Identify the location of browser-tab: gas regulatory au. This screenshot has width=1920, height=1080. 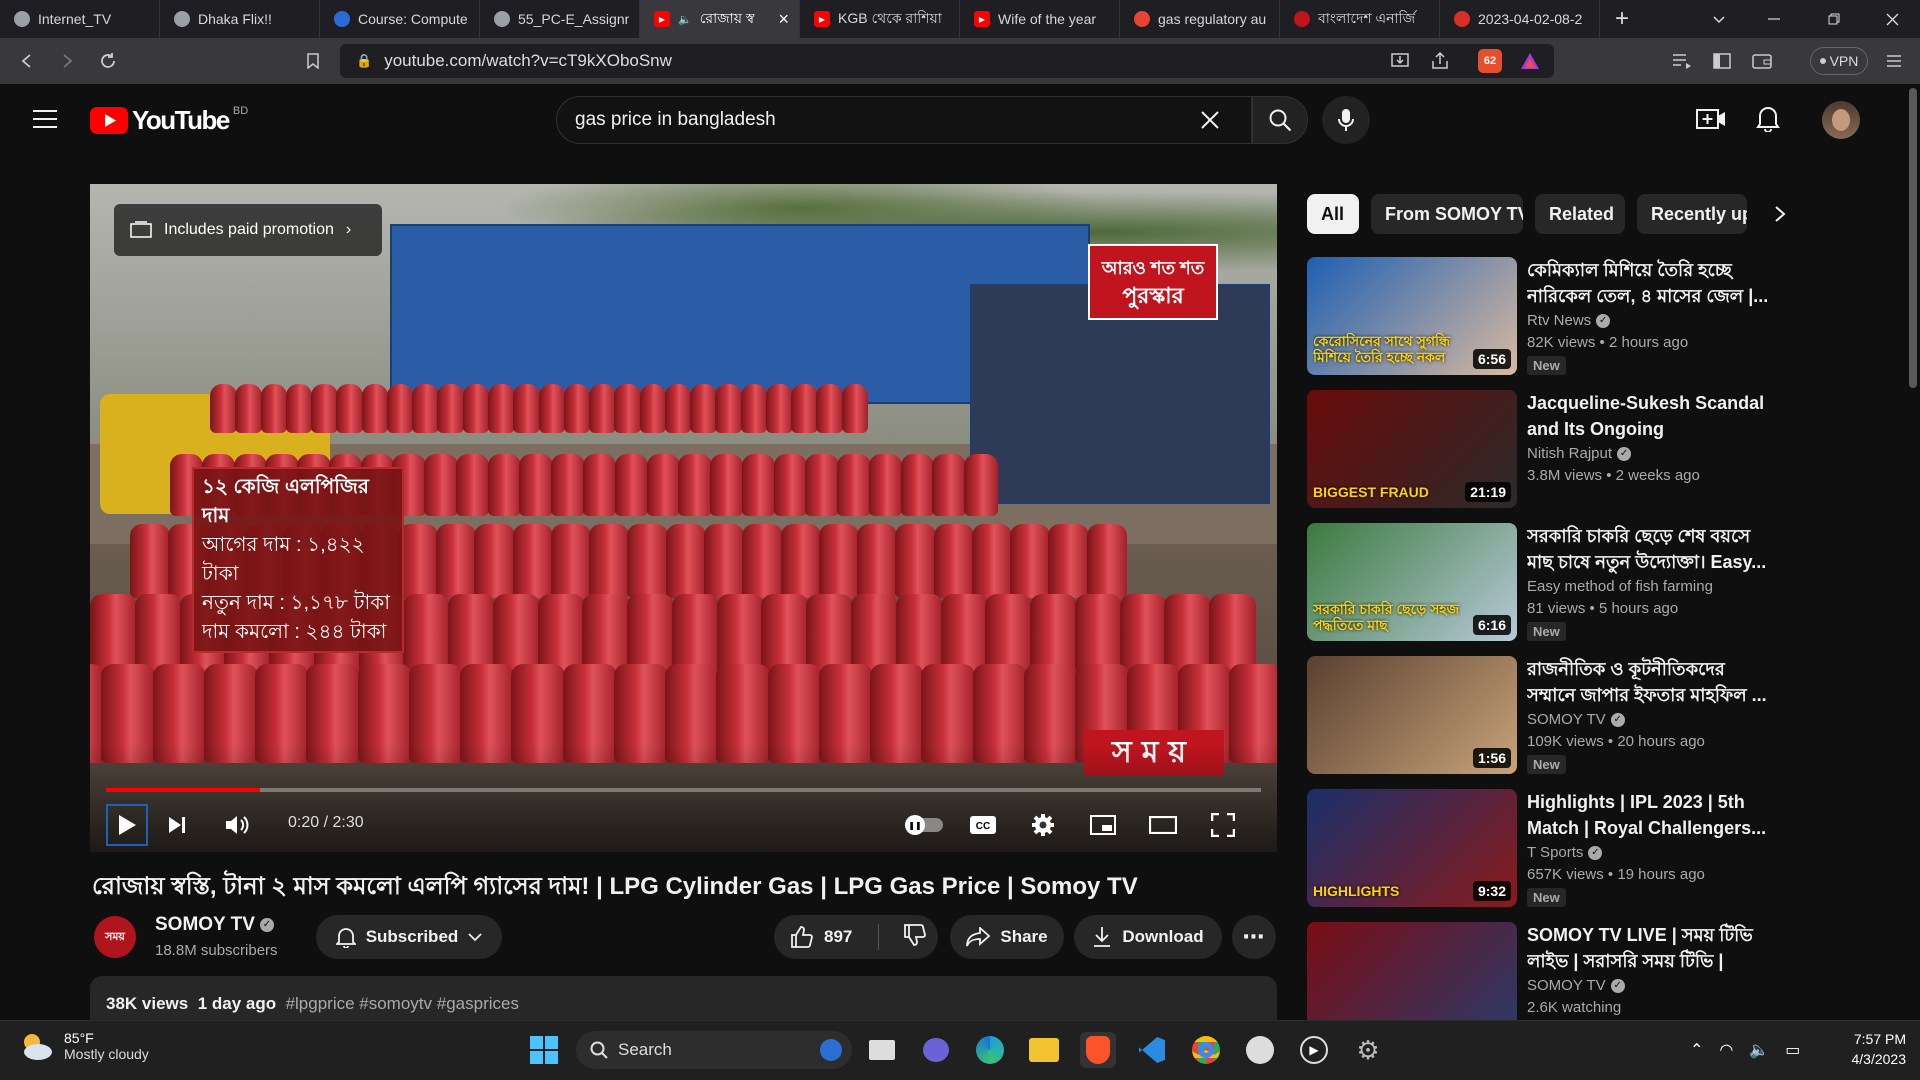
(1200, 19).